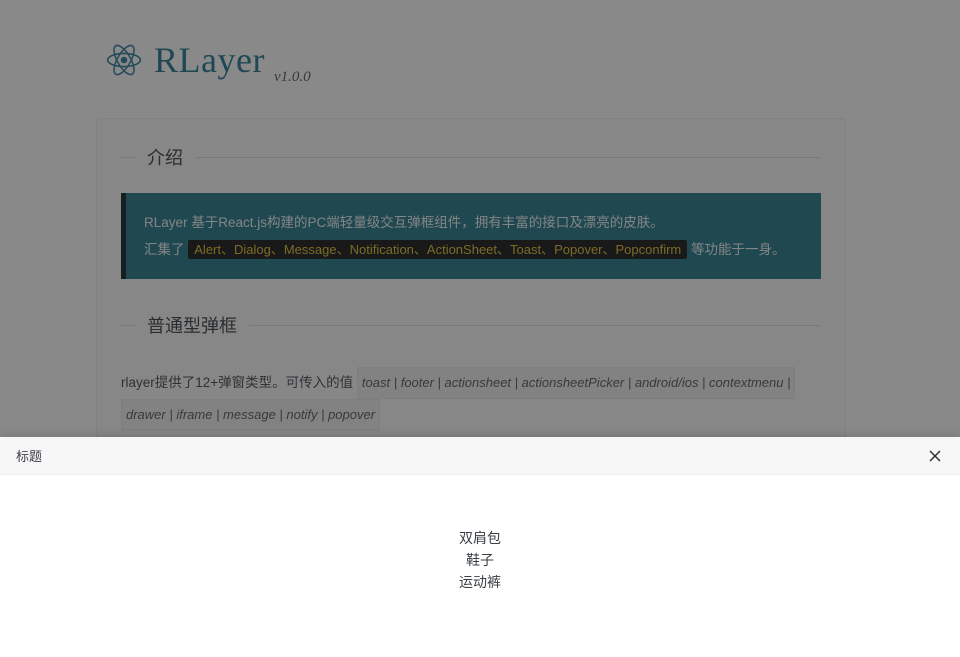 The image size is (960, 657). What do you see at coordinates (480, 456) in the screenshot?
I see `modal-header: 标题` at bounding box center [480, 456].